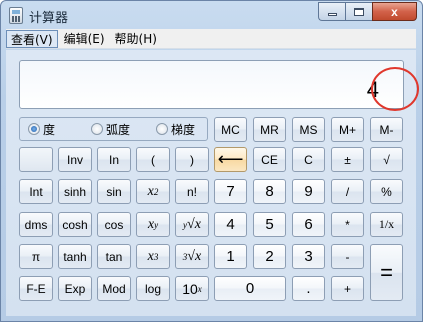 This screenshot has width=423, height=322. I want to click on minimize-icon, so click(332, 14).